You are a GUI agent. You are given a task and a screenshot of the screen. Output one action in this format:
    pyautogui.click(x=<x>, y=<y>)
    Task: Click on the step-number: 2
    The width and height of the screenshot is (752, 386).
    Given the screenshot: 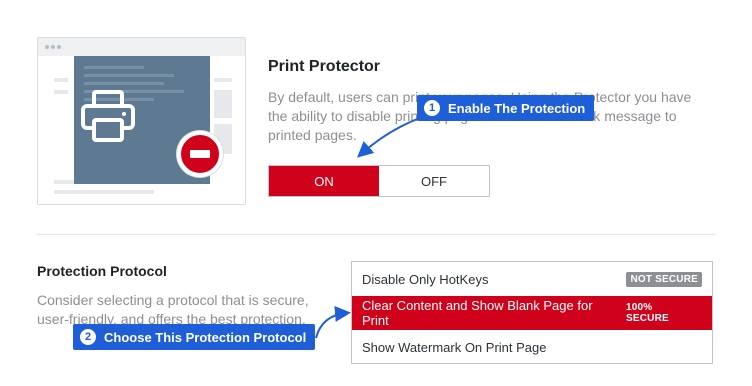 What is the action you would take?
    pyautogui.click(x=88, y=337)
    